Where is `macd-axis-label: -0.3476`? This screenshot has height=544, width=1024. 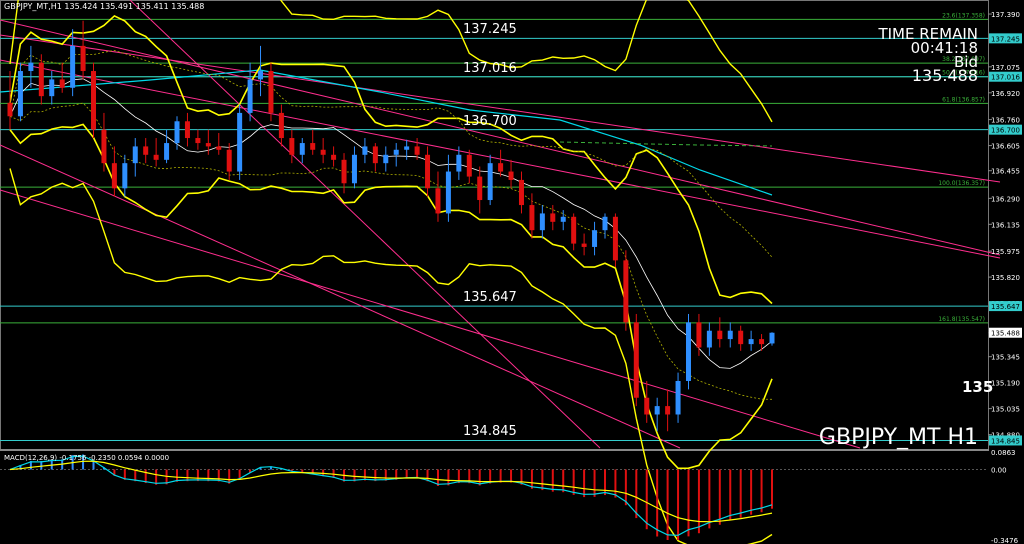 macd-axis-label: -0.3476 is located at coordinates (1005, 540).